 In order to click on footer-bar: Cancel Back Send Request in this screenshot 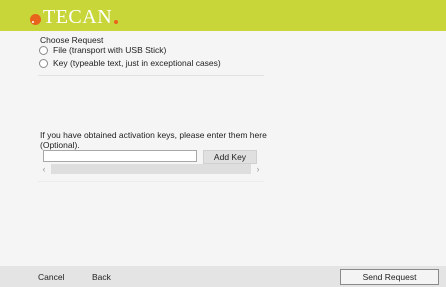, I will do `click(223, 276)`.